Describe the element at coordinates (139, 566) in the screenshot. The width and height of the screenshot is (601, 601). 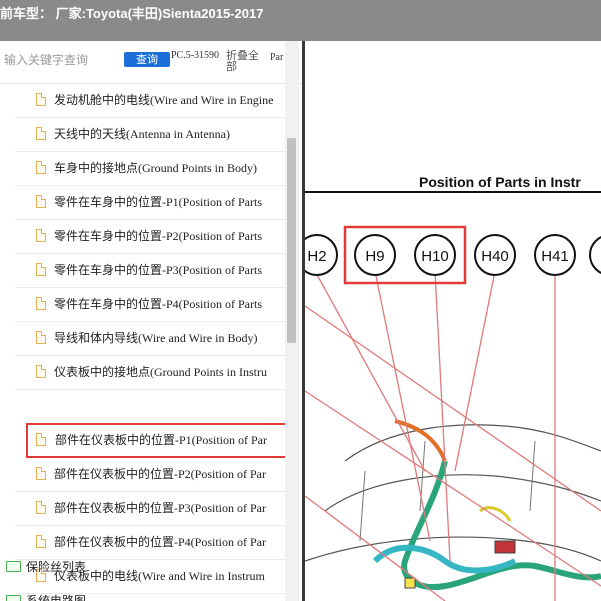
I see `tree-folder-fuse-list: 保险丝列表` at that location.